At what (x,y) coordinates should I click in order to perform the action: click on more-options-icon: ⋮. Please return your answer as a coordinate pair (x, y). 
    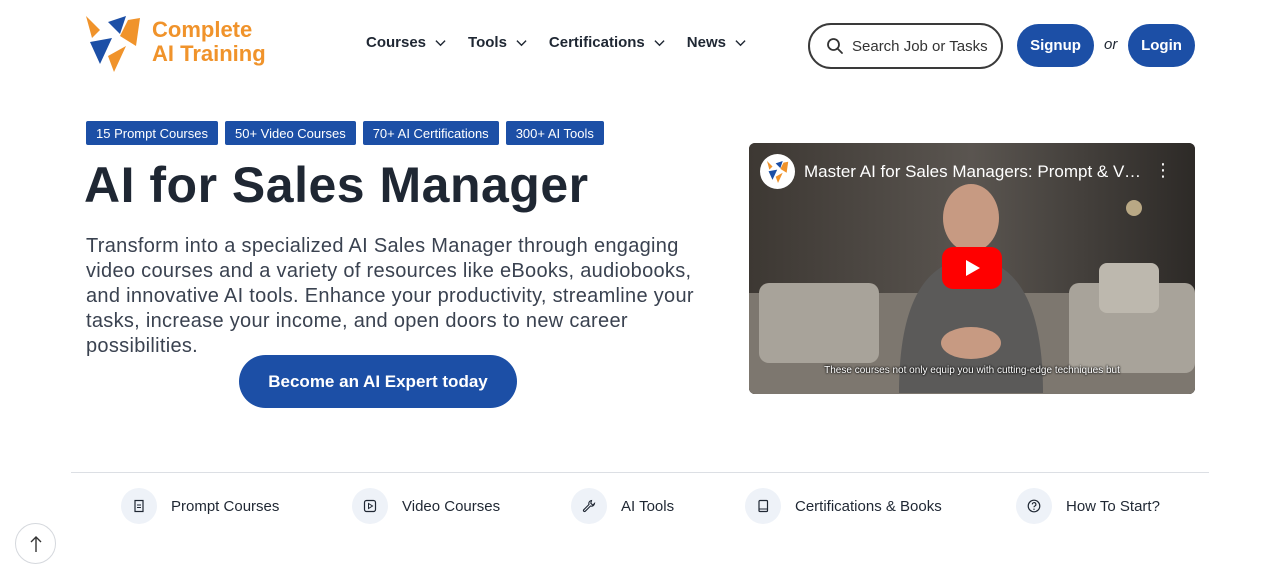
    Looking at the image, I should click on (1163, 170).